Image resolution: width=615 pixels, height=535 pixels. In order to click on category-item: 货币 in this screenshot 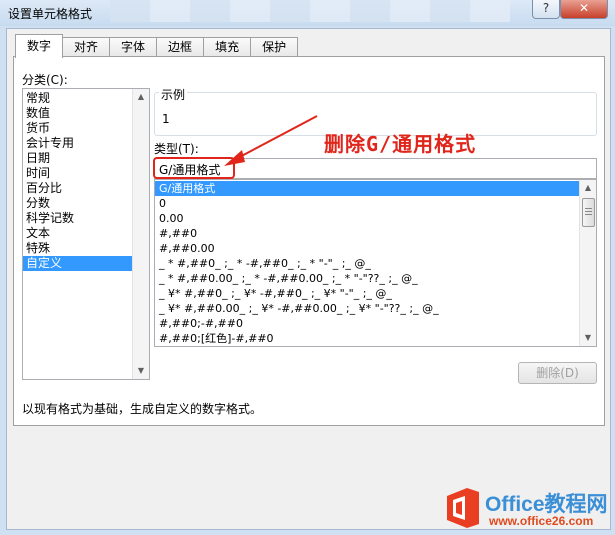, I will do `click(86, 128)`.